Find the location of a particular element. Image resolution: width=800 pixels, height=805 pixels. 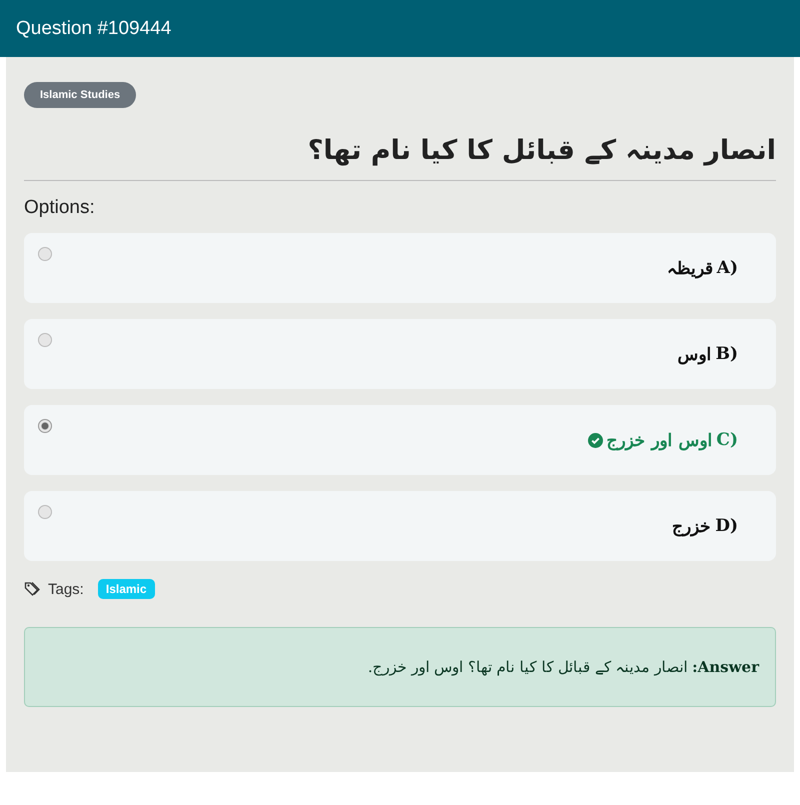

question-text: انصار مدینہ کے قبائل کا کیا نام تھا؟ is located at coordinates (541, 150).